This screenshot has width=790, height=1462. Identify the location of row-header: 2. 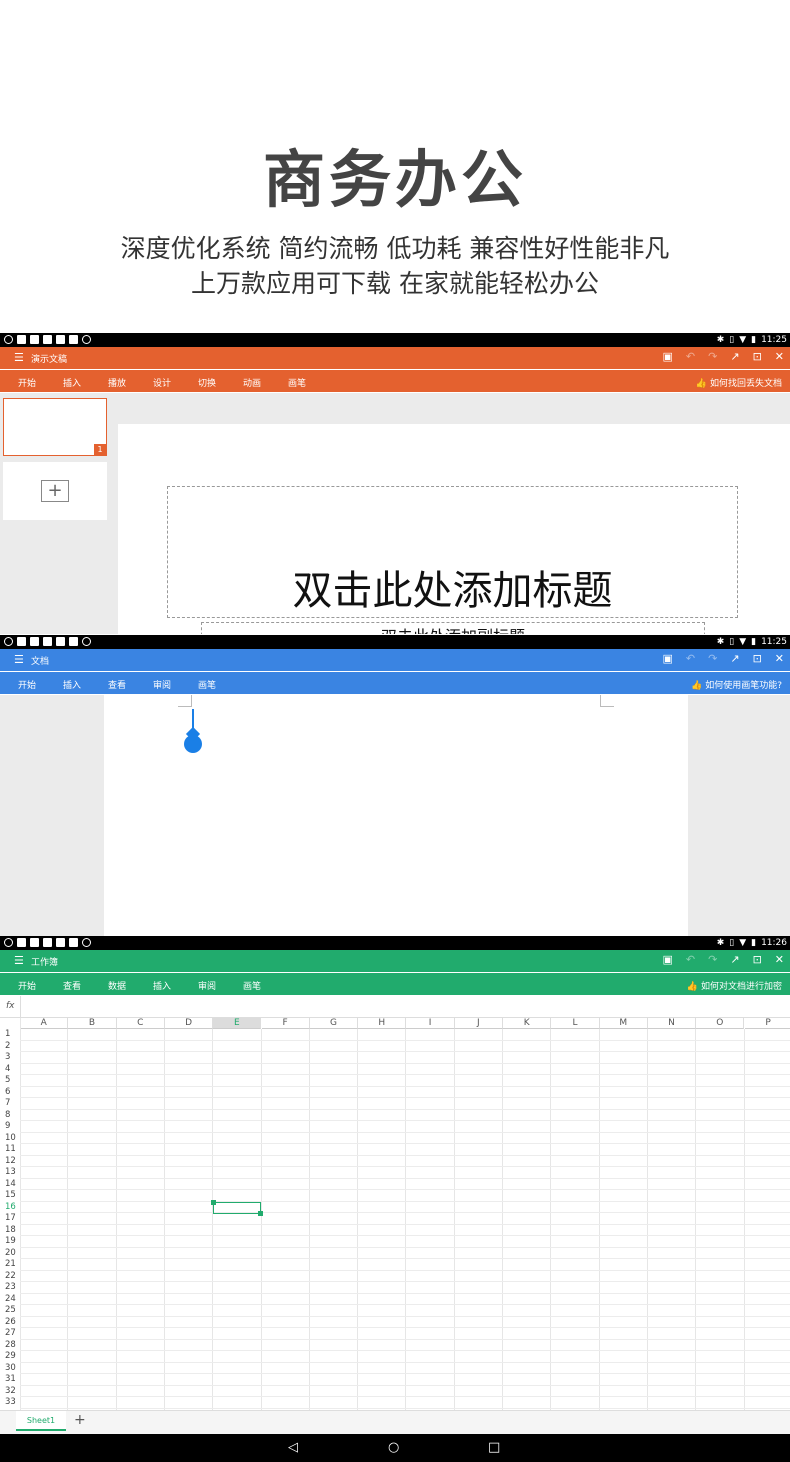
(10, 1047).